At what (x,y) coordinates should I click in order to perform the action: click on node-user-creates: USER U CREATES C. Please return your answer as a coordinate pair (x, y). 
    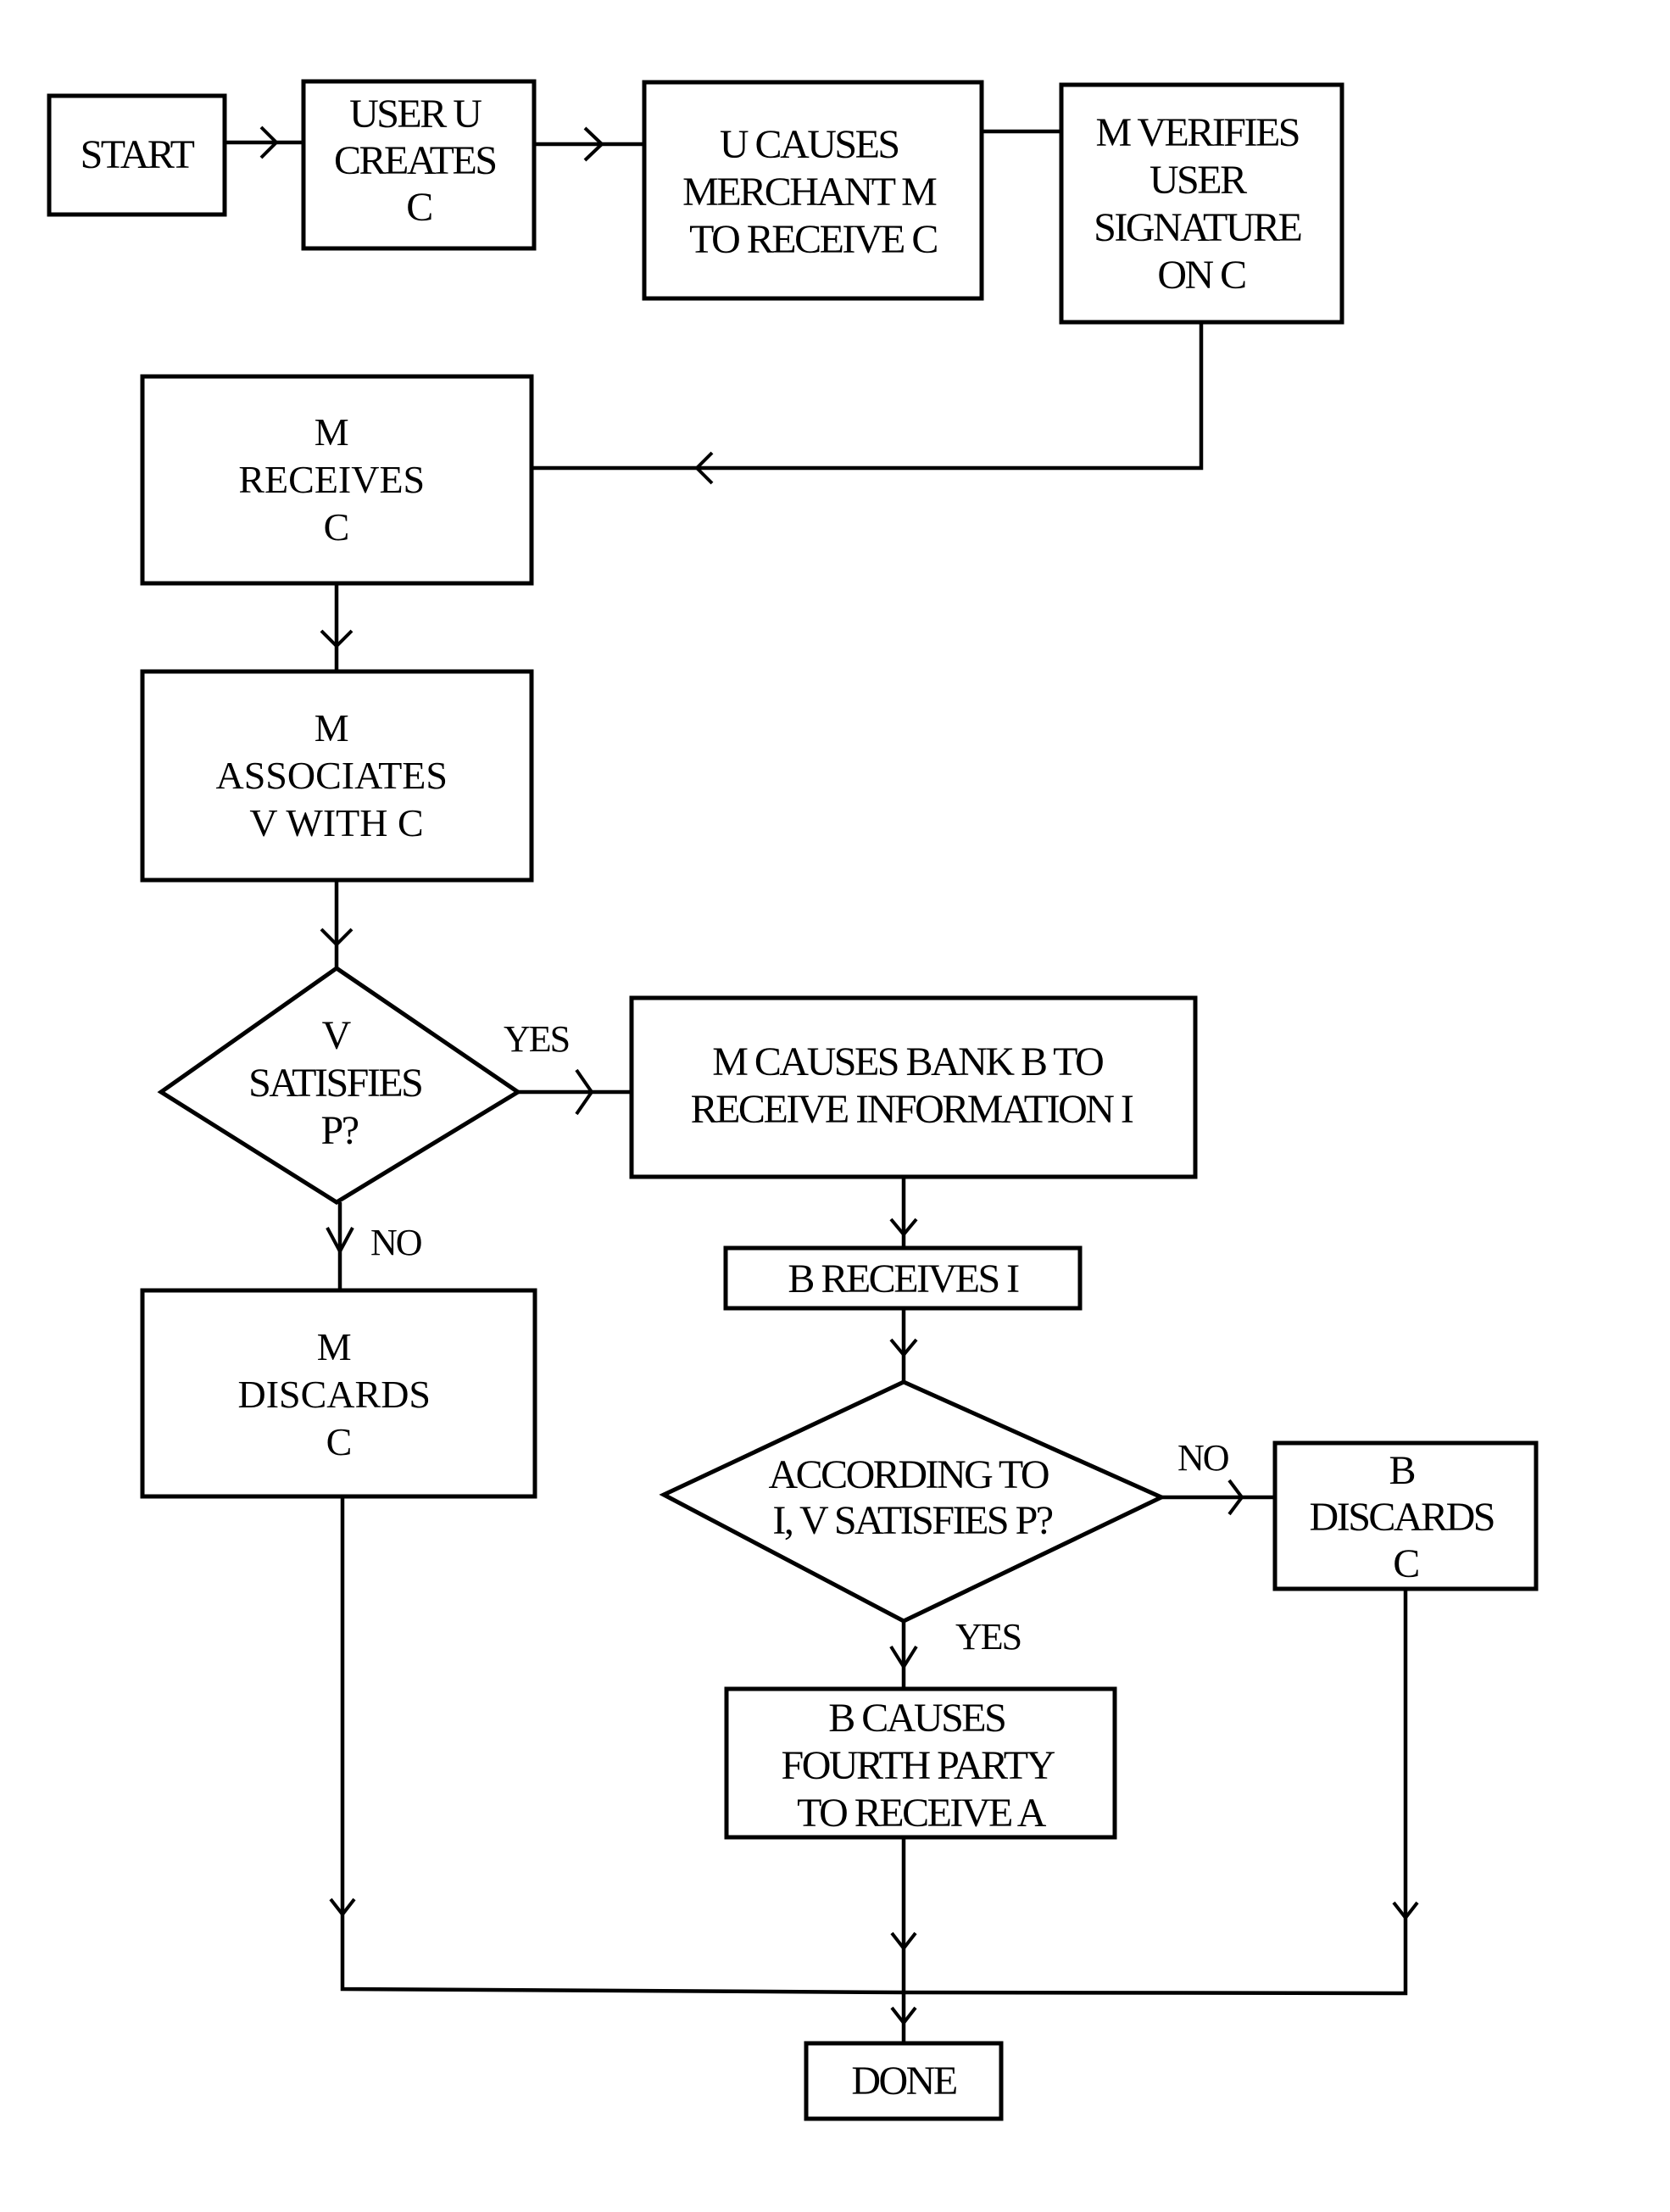
    Looking at the image, I should click on (419, 165).